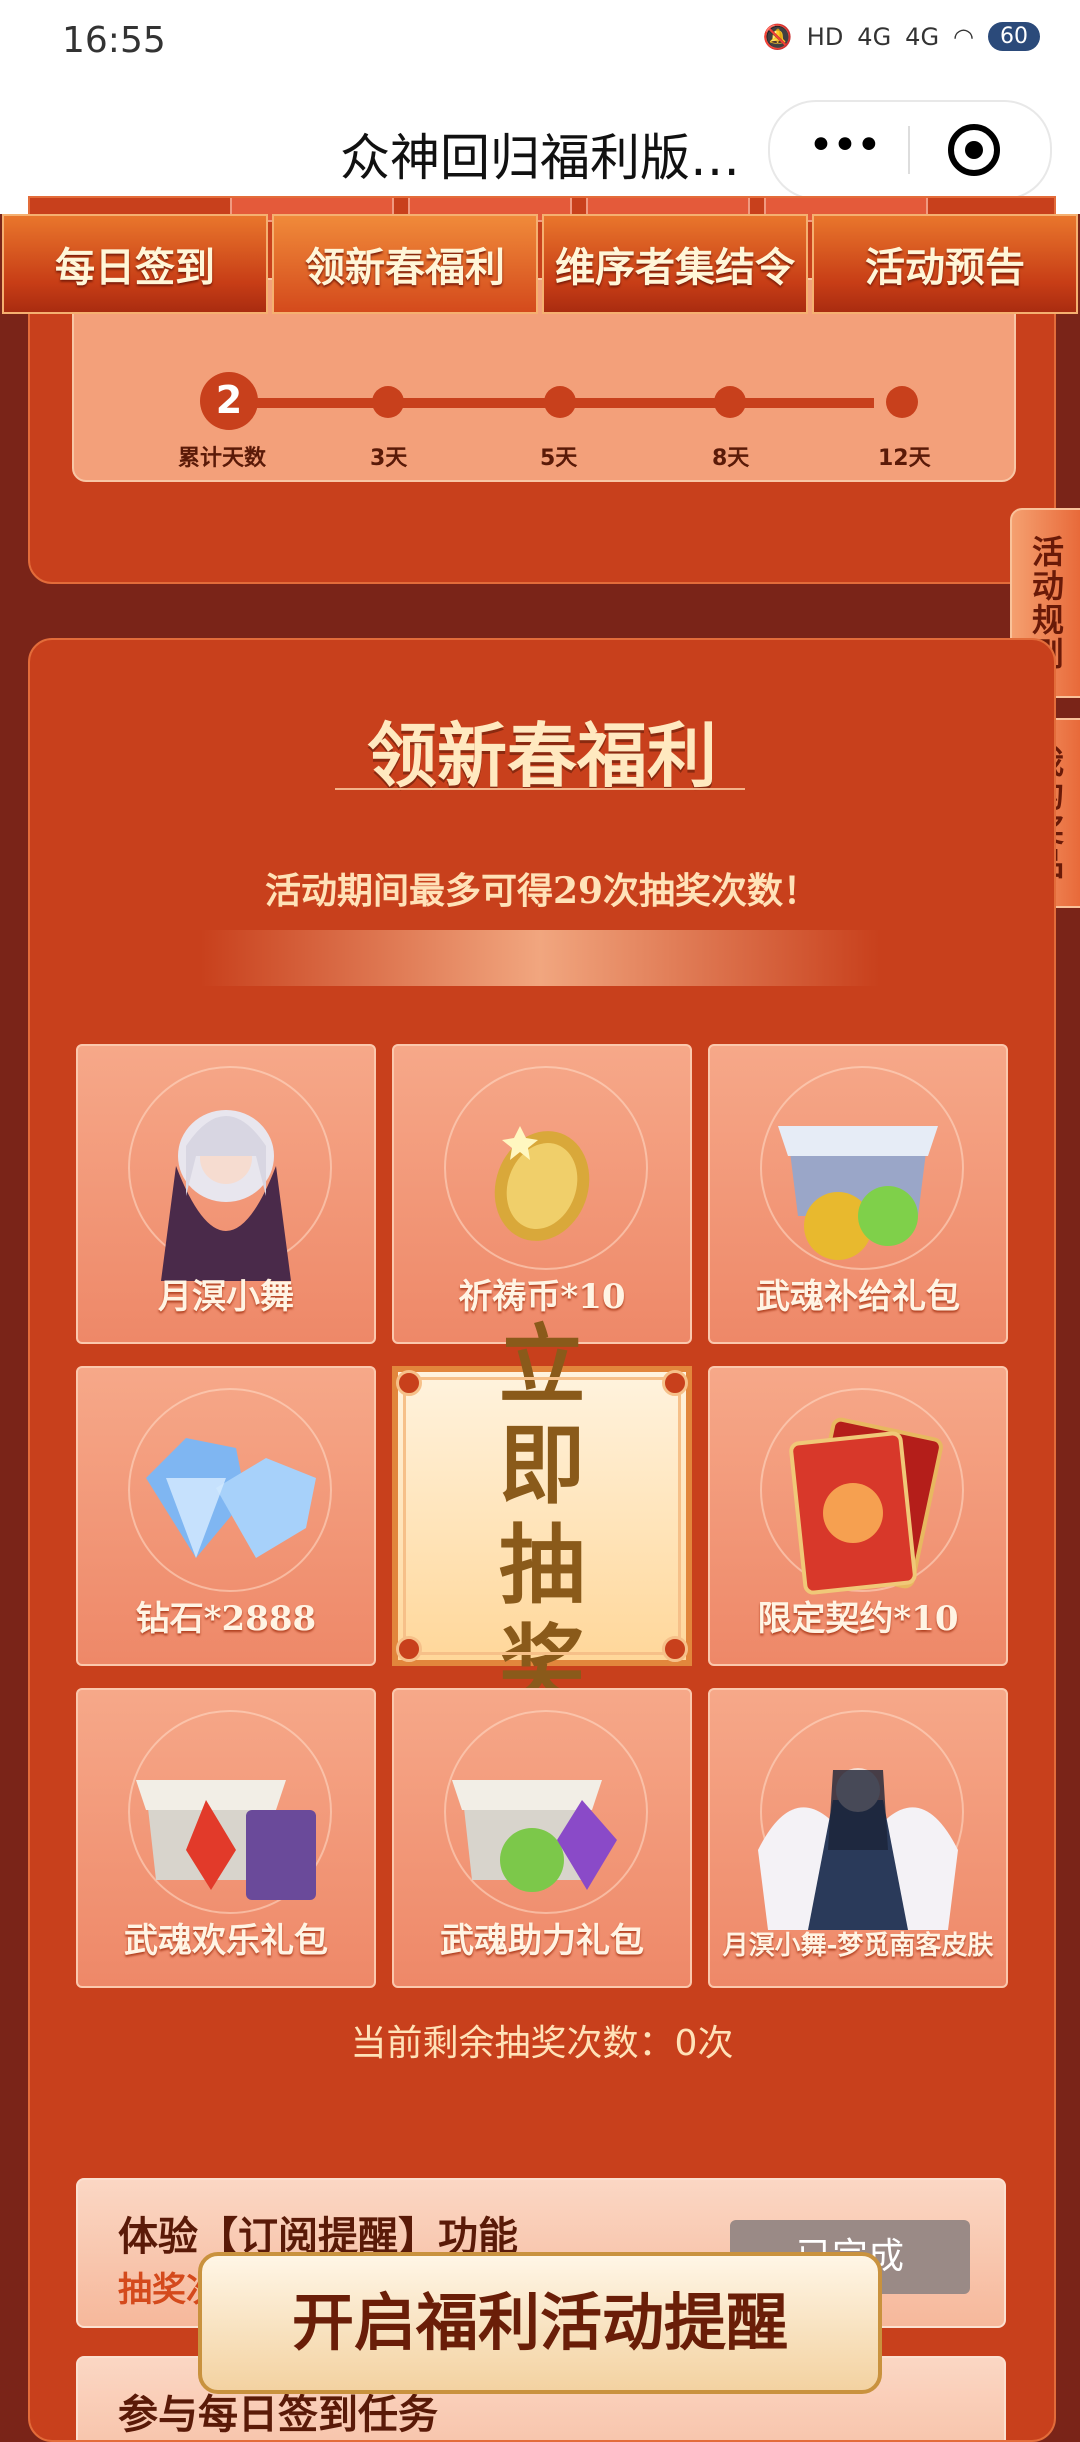 The image size is (1080, 2442). Describe the element at coordinates (963, 36) in the screenshot. I see `wifi-icon: ◠` at that location.